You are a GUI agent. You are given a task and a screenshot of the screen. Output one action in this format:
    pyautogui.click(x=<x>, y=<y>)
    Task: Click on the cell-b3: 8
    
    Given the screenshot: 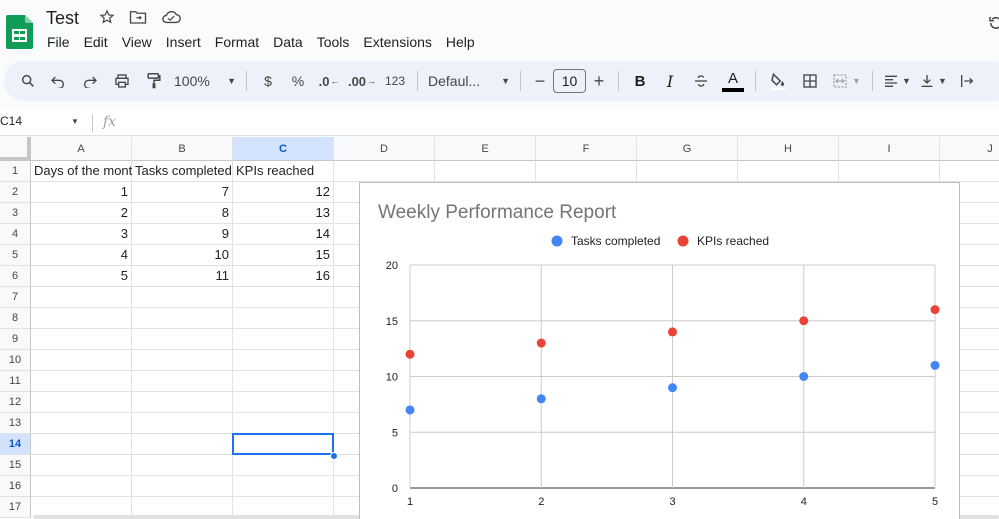 What is the action you would take?
    pyautogui.click(x=182, y=213)
    